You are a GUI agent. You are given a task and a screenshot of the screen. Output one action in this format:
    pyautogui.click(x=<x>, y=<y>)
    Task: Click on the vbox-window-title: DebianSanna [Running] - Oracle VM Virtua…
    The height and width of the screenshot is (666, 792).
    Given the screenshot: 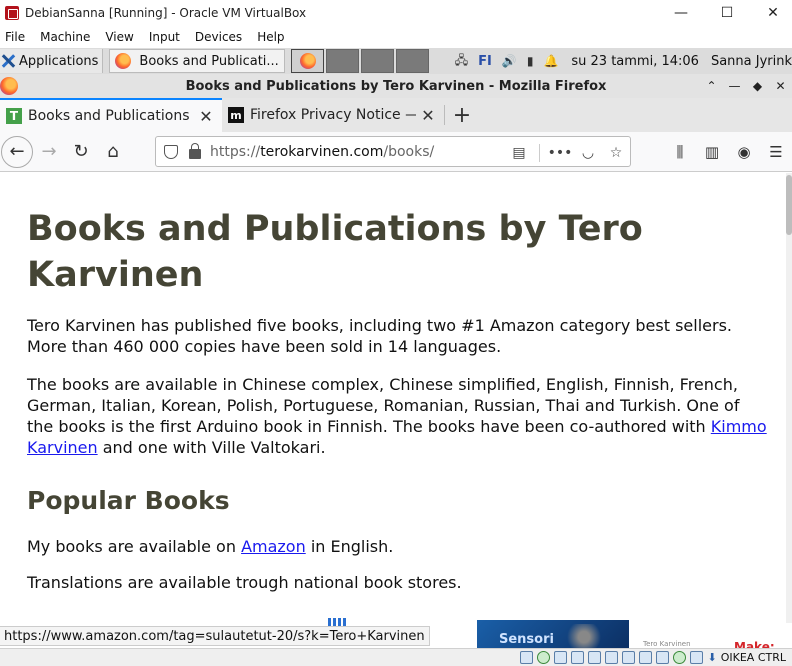 What is the action you would take?
    pyautogui.click(x=166, y=13)
    